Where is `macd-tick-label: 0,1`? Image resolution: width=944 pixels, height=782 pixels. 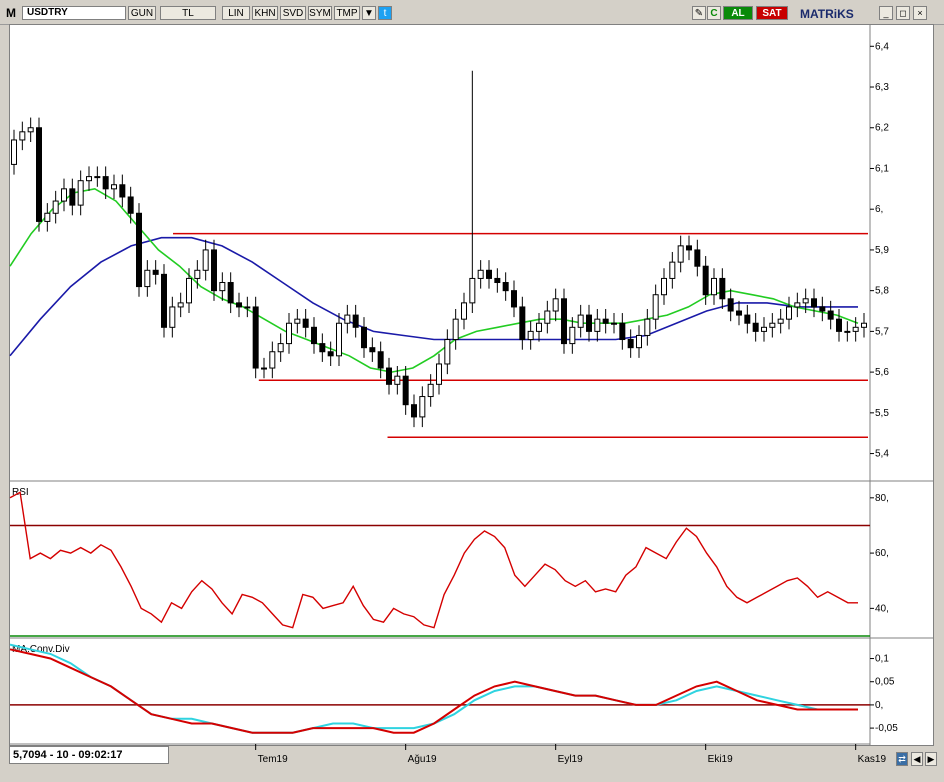
macd-tick-label: 0,1 is located at coordinates (882, 659).